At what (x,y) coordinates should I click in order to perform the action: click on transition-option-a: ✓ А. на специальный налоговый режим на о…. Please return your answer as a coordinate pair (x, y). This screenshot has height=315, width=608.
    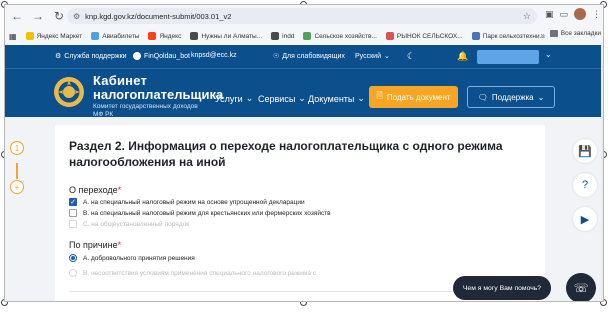
    Looking at the image, I should click on (187, 202).